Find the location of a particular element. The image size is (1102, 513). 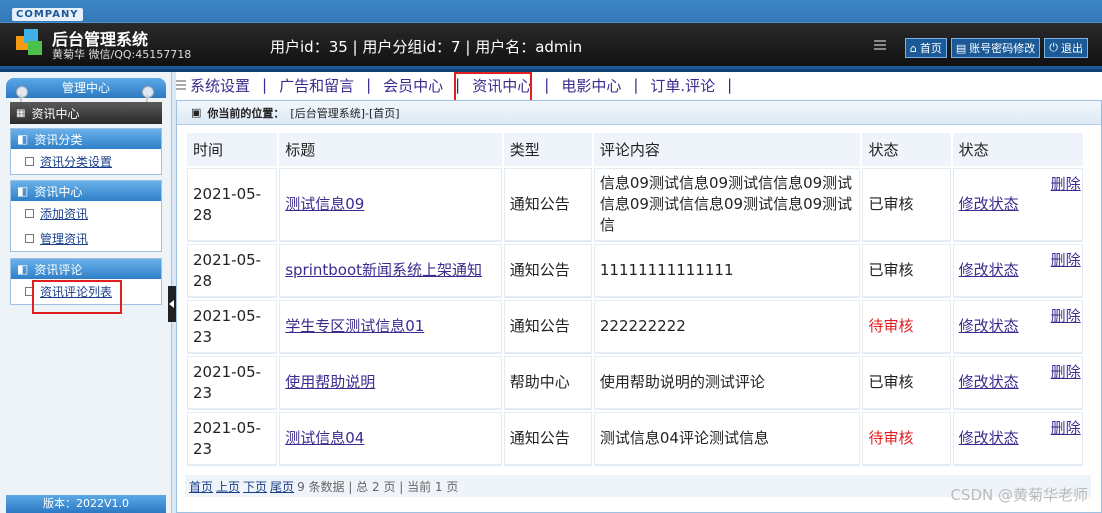

breadcrumb: ▣ 你当前的位置： [后台管理系统]-[首页] is located at coordinates (639, 113).